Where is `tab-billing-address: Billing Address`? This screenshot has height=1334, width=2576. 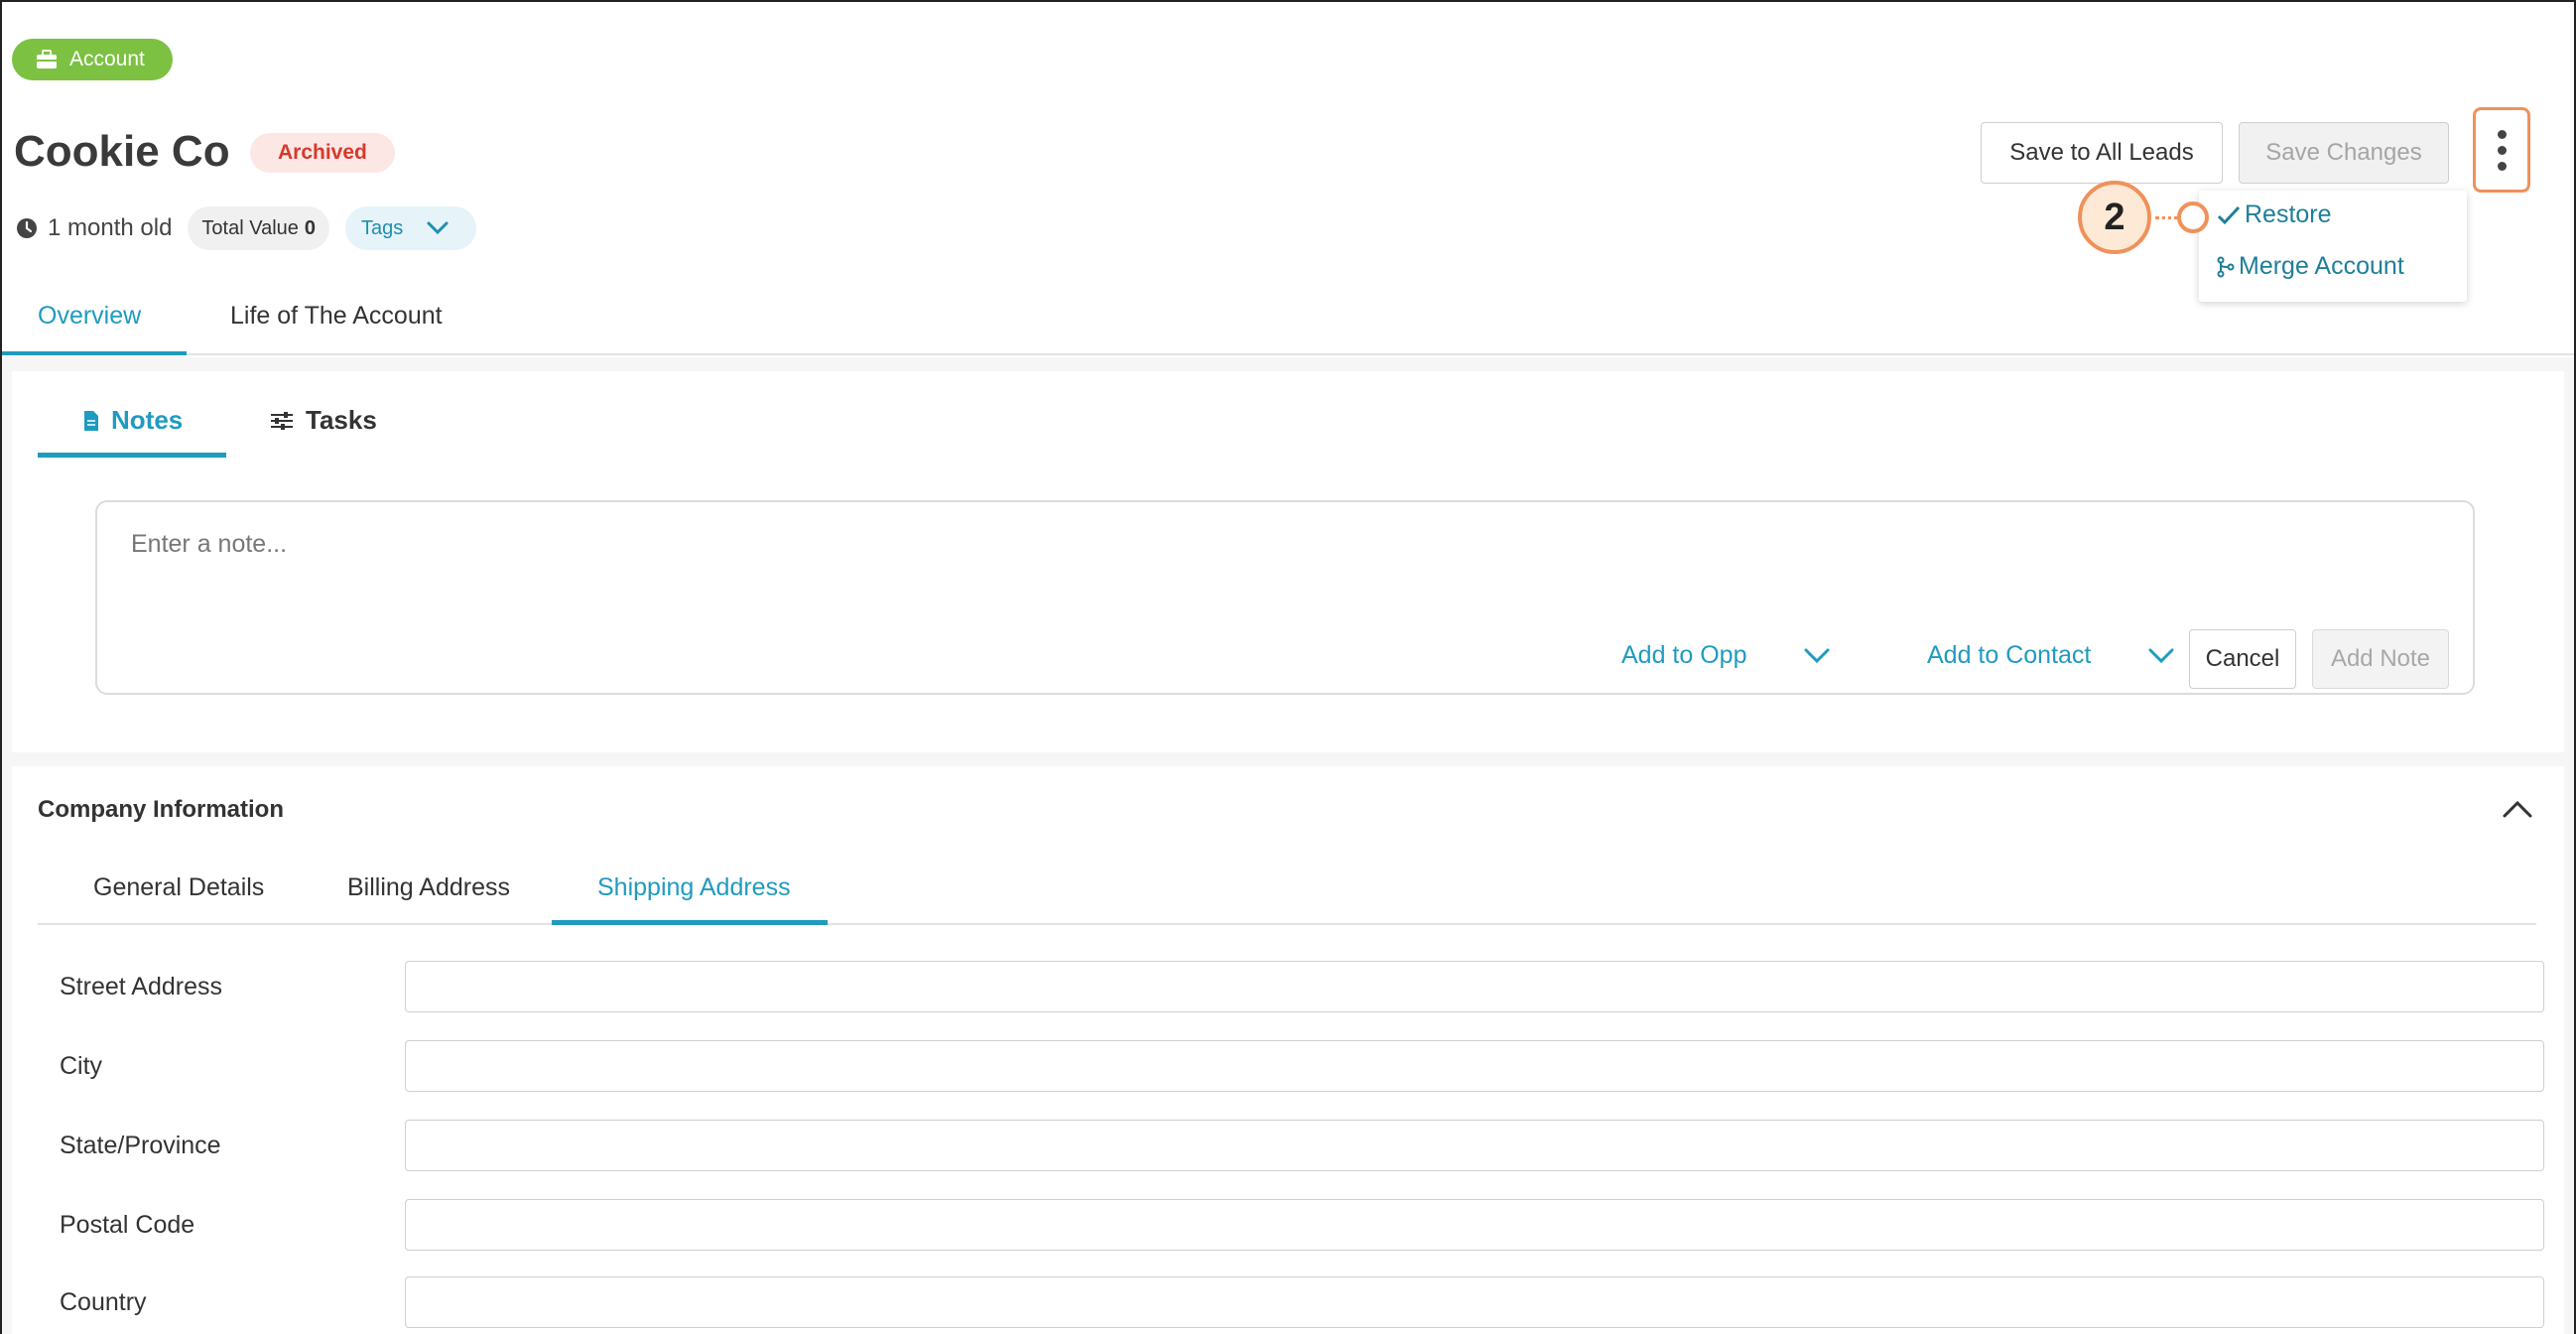 tab-billing-address: Billing Address is located at coordinates (429, 887).